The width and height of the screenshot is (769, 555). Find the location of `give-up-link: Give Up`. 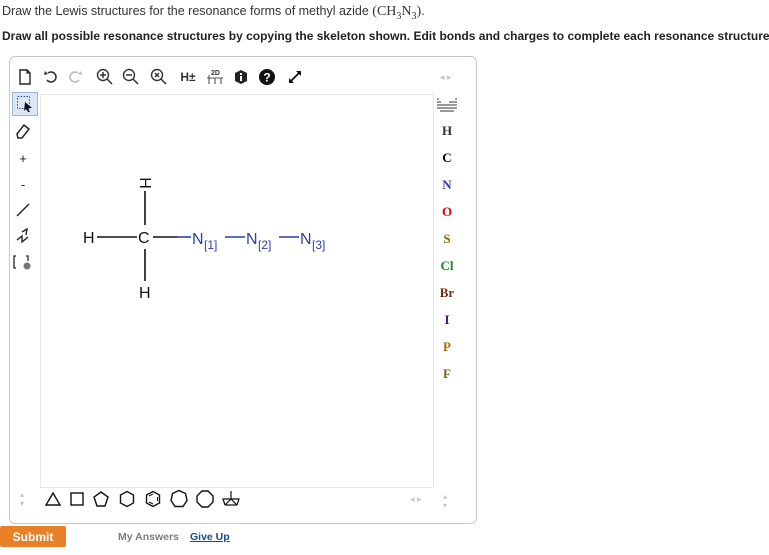

give-up-link: Give Up is located at coordinates (210, 537).